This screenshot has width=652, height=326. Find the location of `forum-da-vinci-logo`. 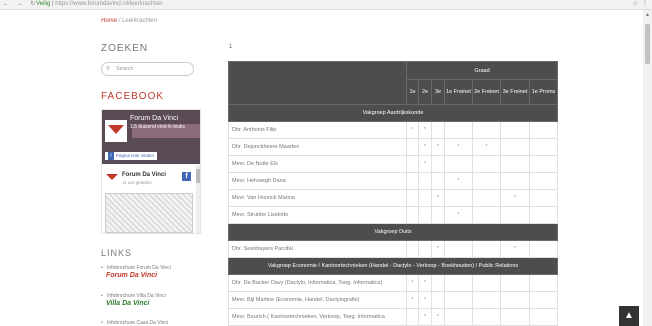

forum-da-vinci-logo is located at coordinates (116, 131).